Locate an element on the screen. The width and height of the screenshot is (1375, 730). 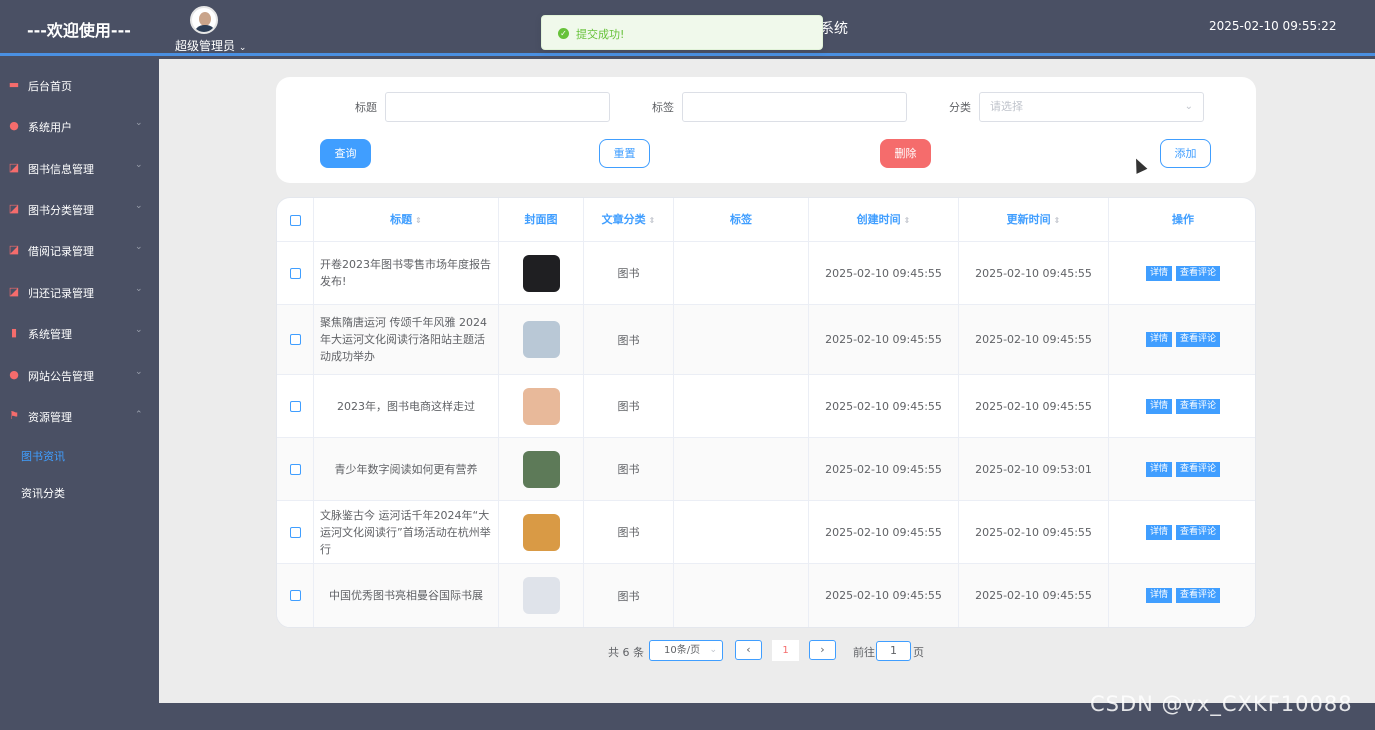
goto-page-input: 1 is located at coordinates (893, 651).